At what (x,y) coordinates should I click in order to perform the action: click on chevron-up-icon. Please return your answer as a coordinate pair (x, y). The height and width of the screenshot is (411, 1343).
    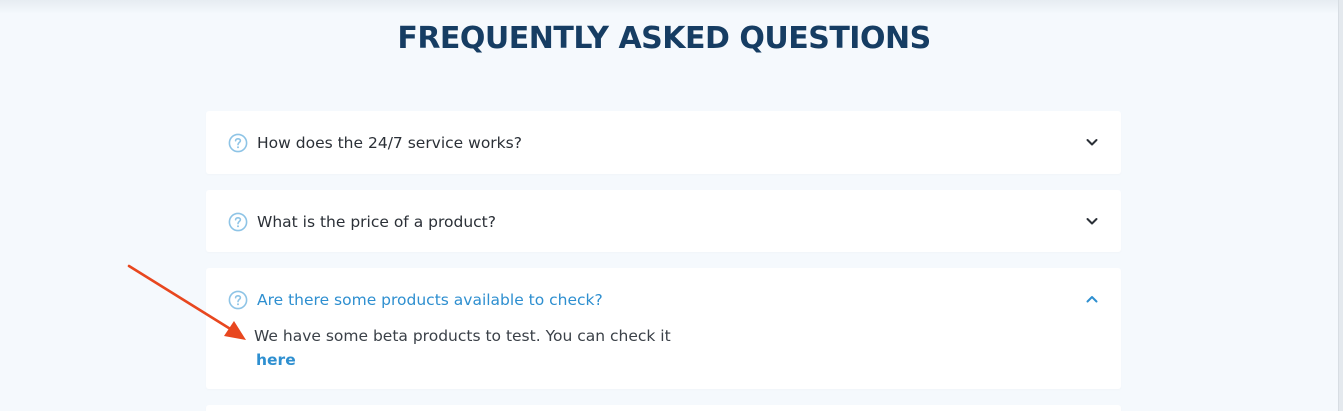
    Looking at the image, I should click on (1092, 299).